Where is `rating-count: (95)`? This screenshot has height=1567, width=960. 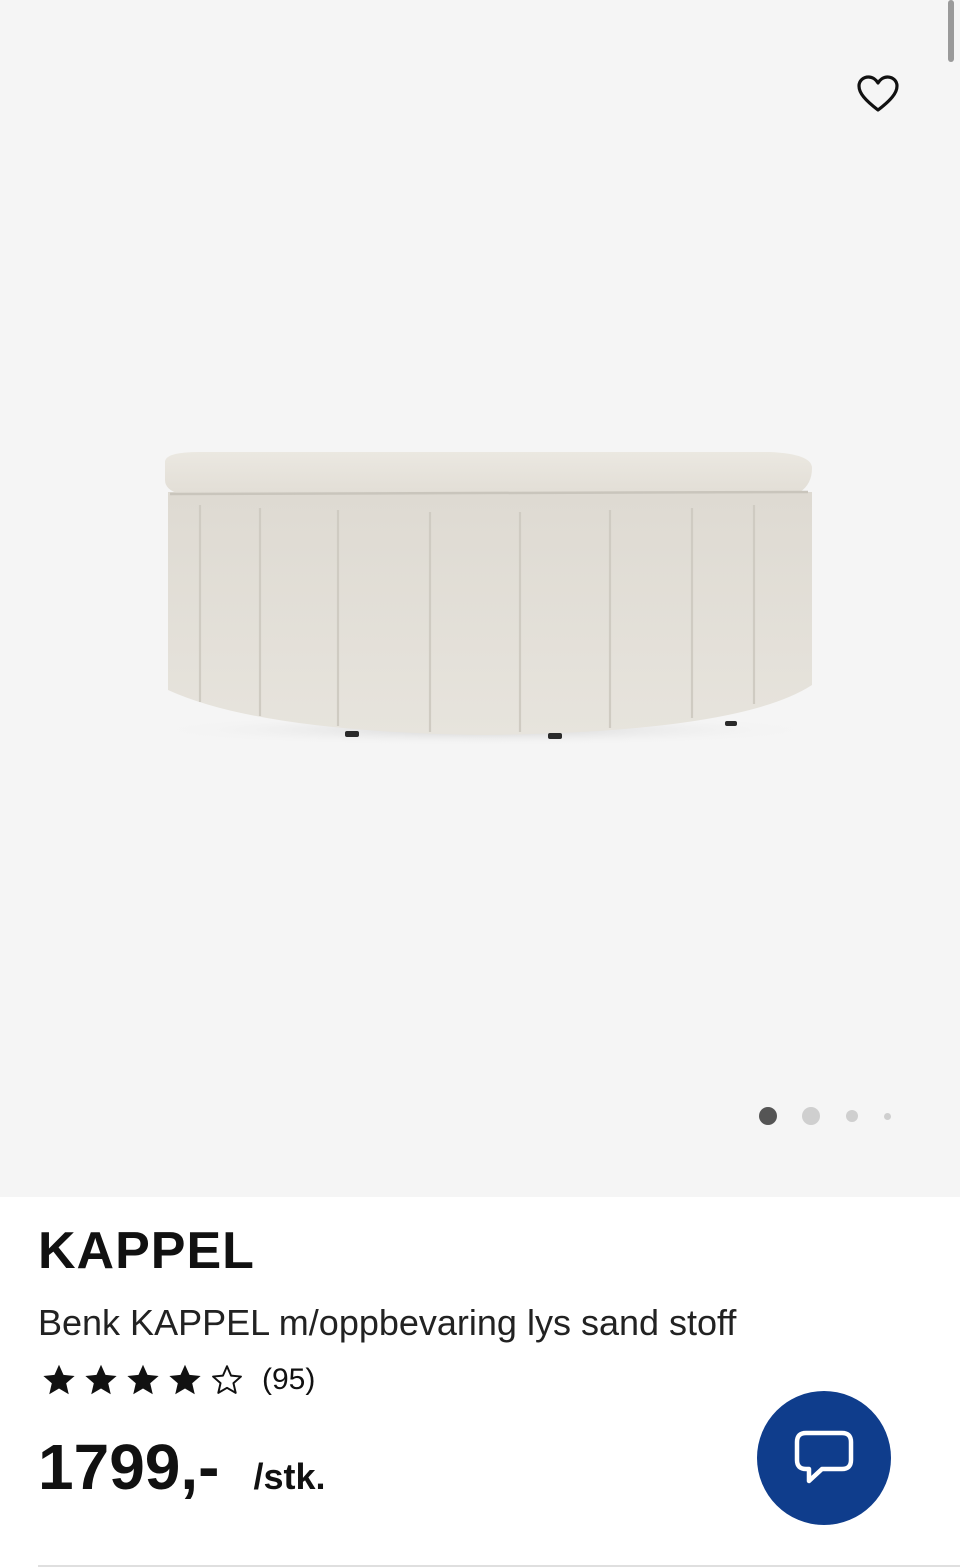
rating-count: (95) is located at coordinates (289, 1379).